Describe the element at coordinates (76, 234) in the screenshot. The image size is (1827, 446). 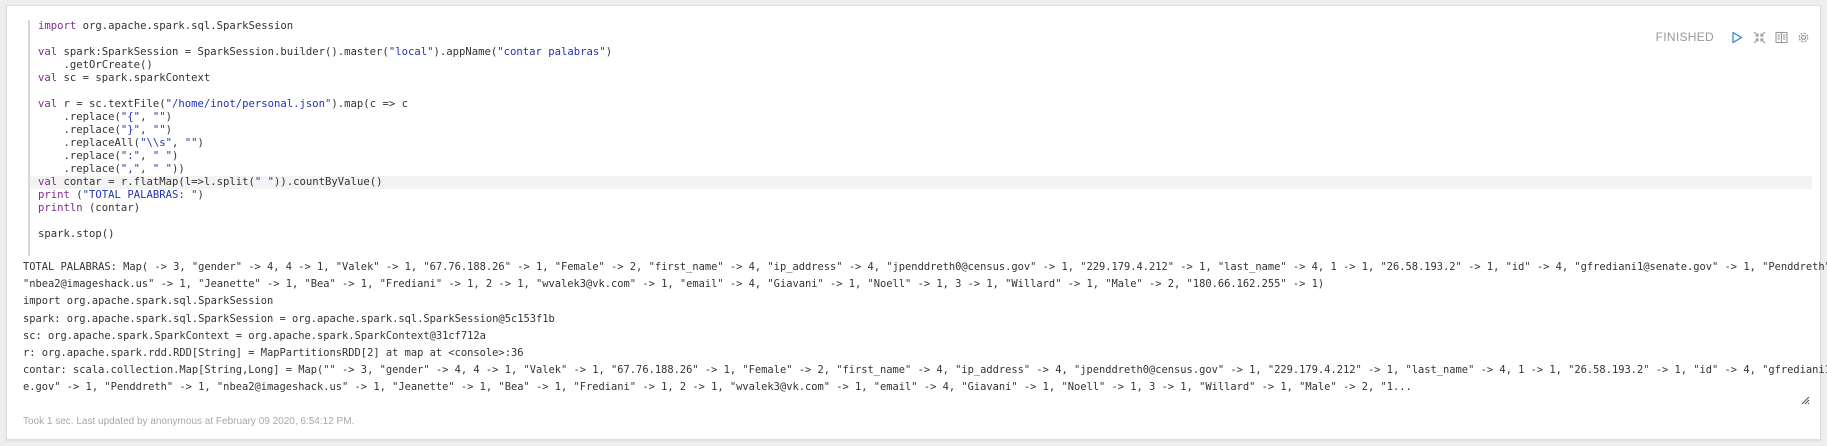
I see `code-text: spark.stop()` at that location.